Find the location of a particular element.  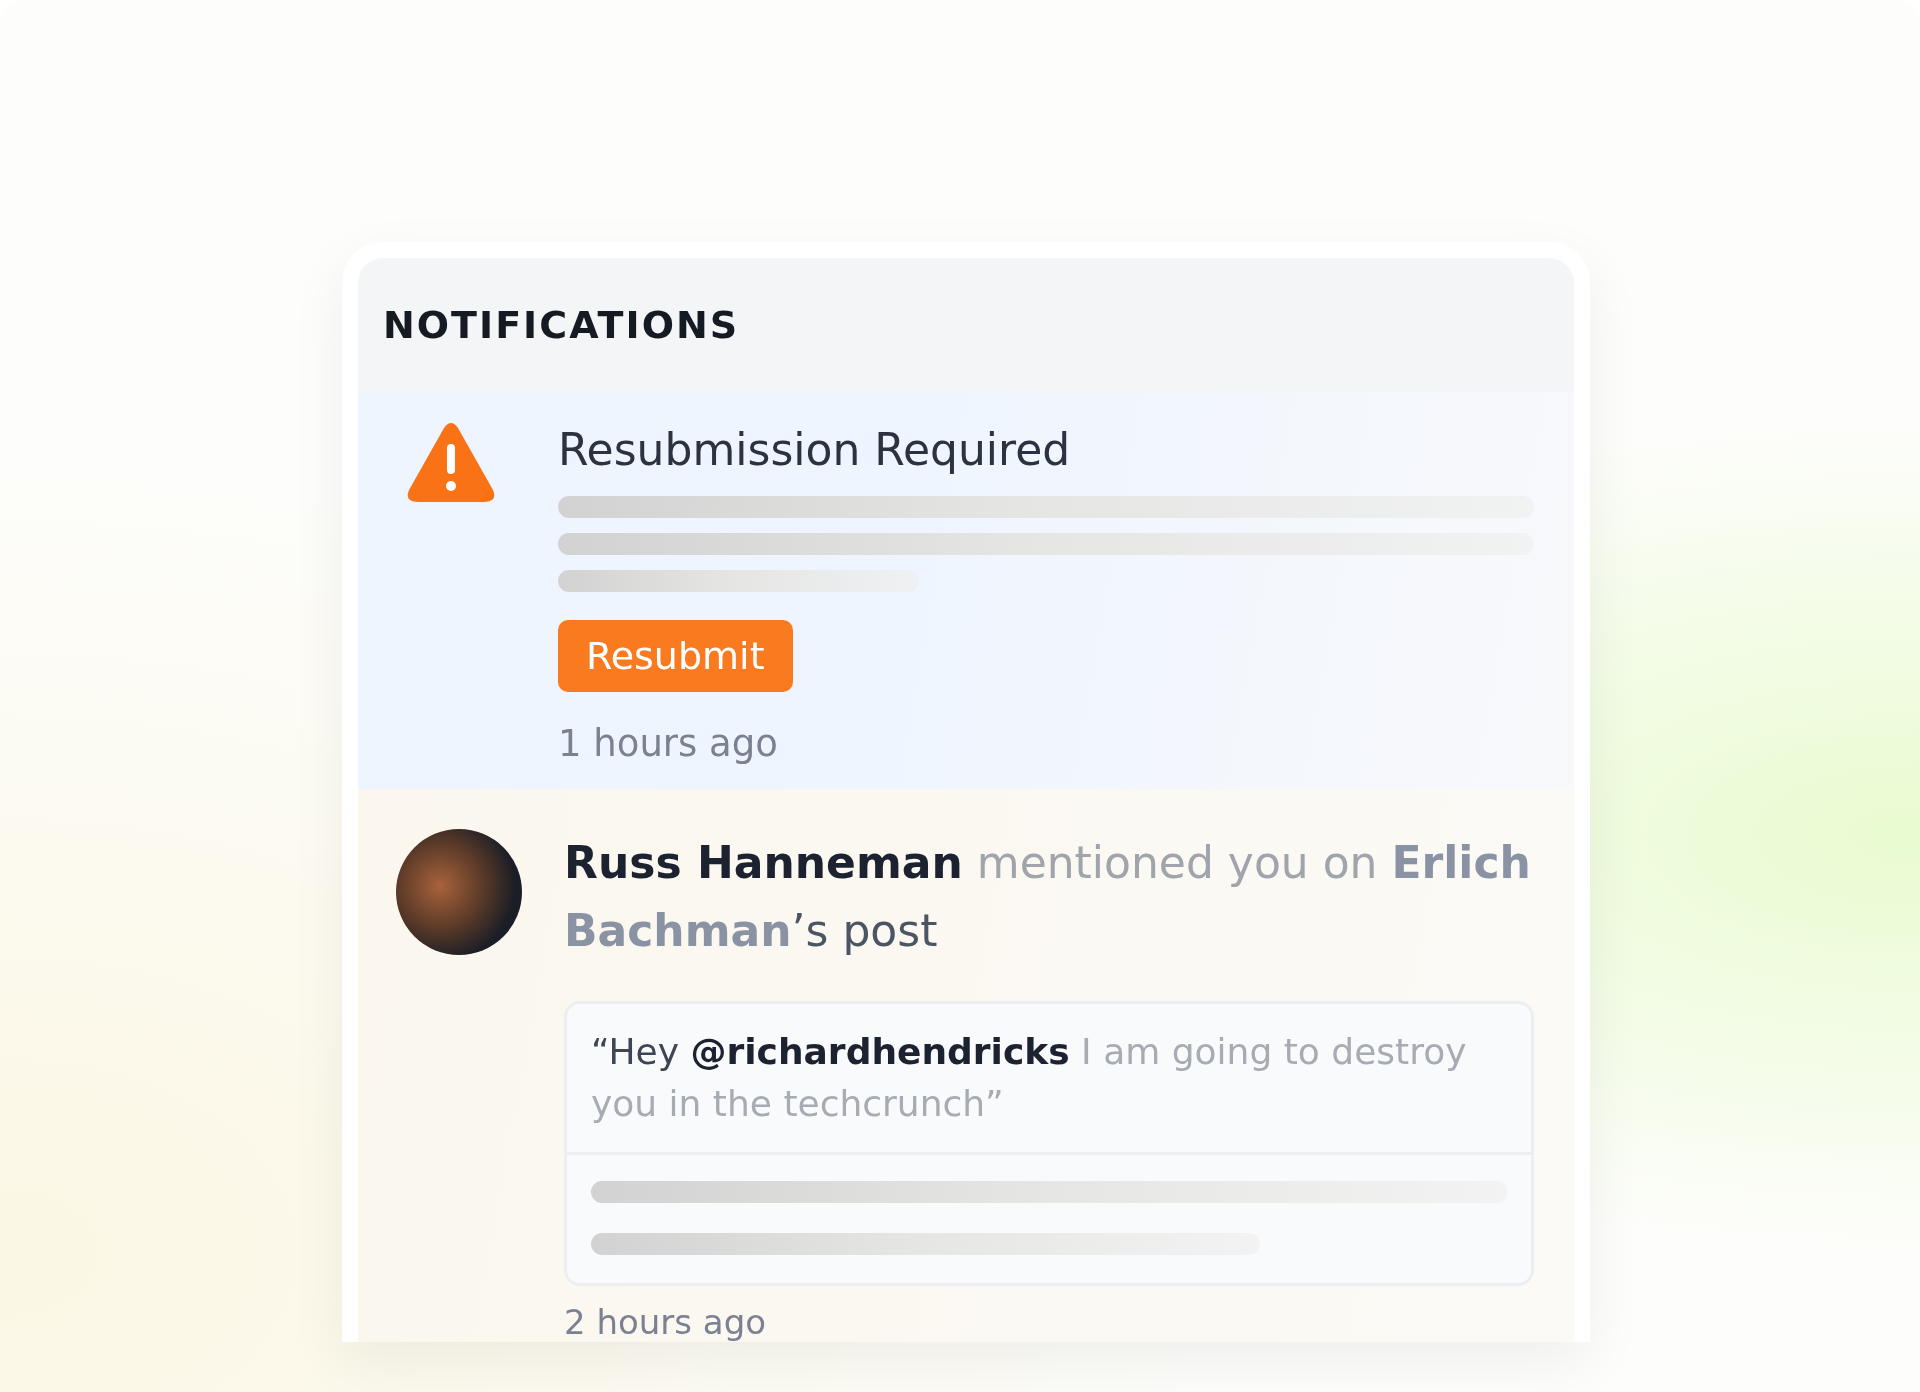

panel-title: NOTIFICATIONS is located at coordinates (561, 325).